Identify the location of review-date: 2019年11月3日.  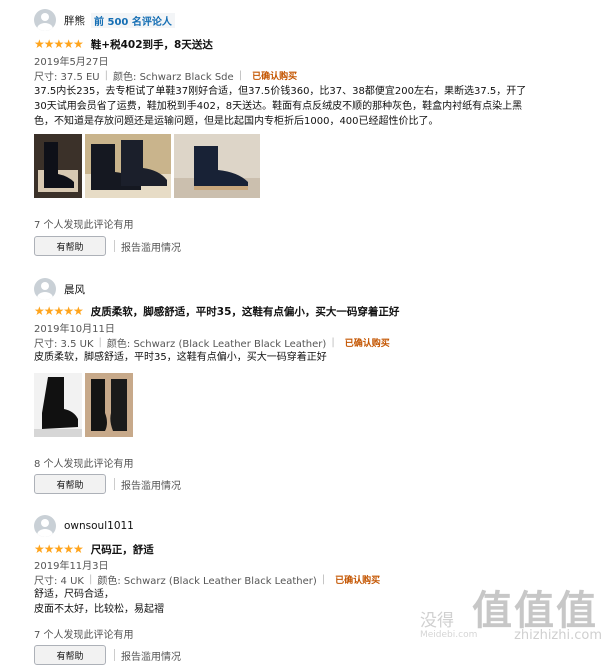
(71, 566).